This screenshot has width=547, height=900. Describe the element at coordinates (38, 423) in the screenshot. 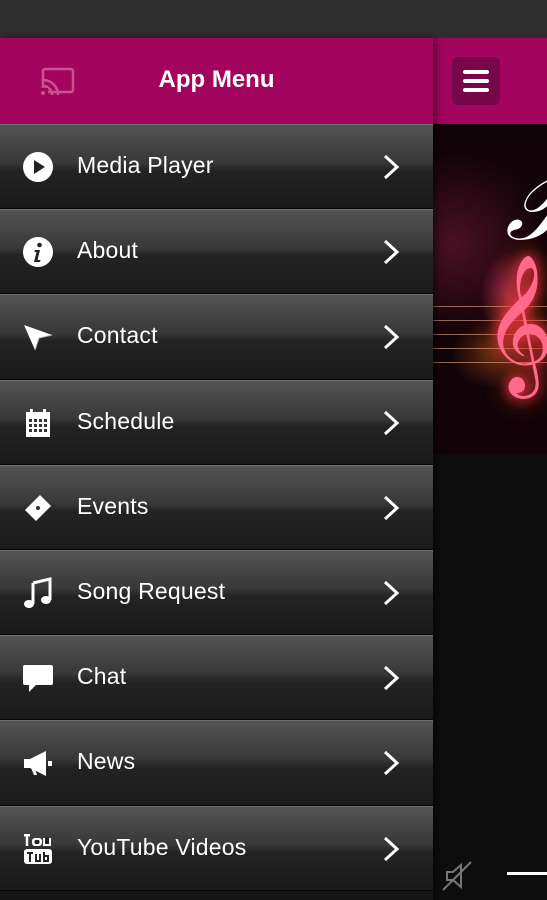

I see `calendar-icon` at that location.